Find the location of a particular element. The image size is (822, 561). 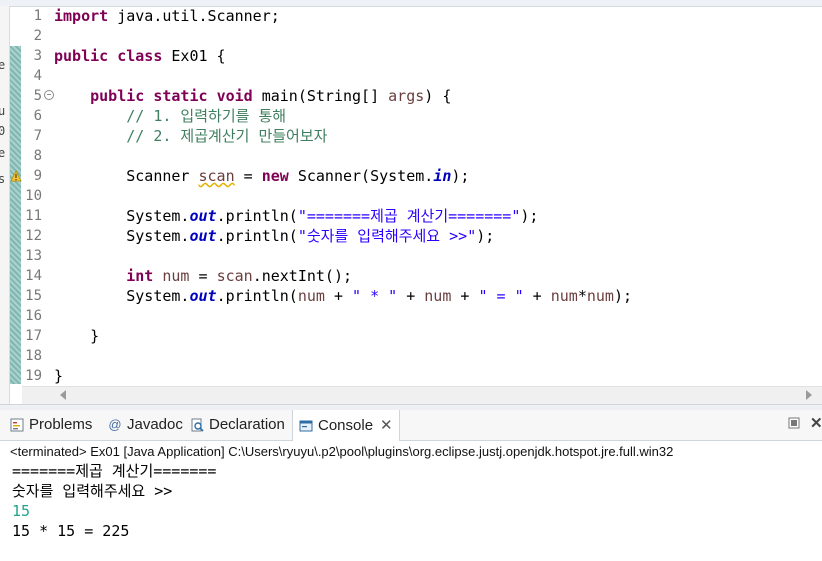

code-line: 7 // 2. 제곱계산기 만들어보자 is located at coordinates (422, 136).